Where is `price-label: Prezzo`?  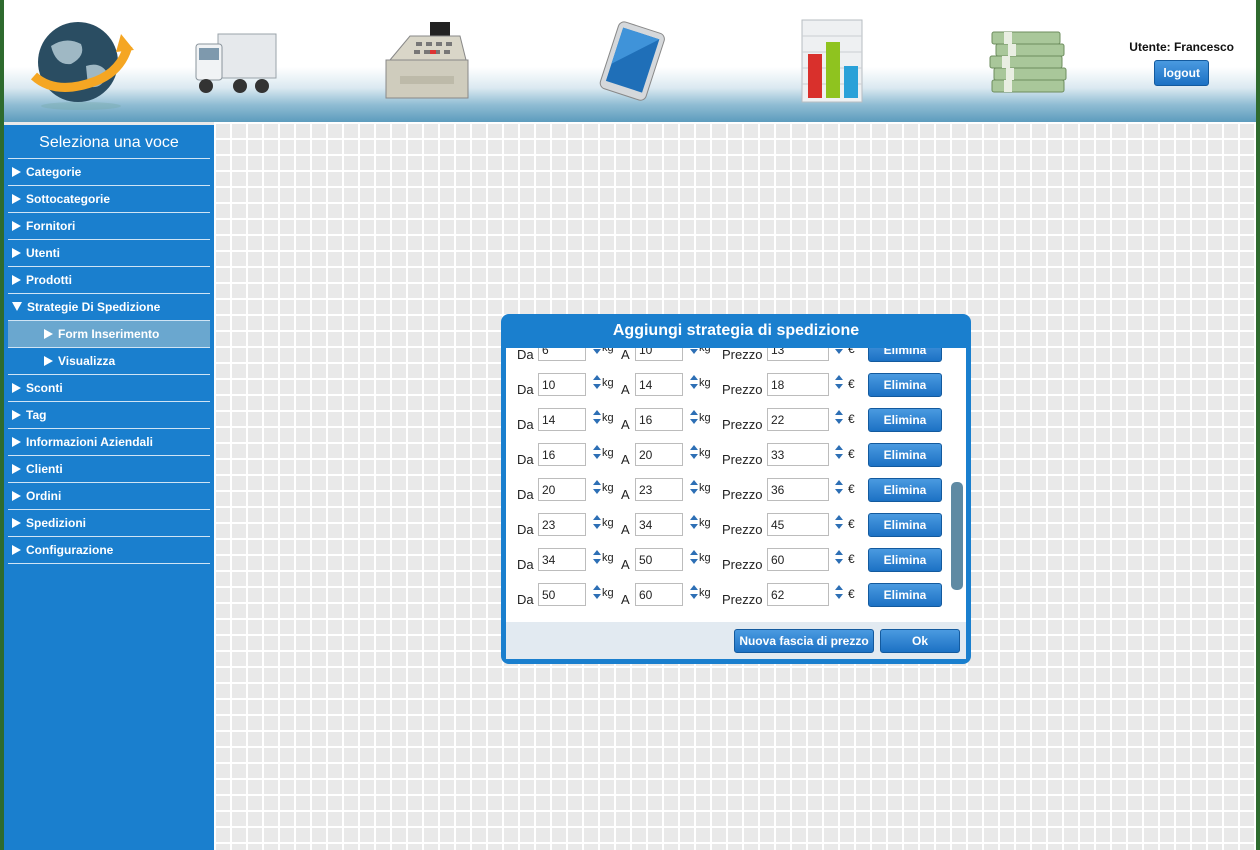 price-label: Prezzo is located at coordinates (742, 424).